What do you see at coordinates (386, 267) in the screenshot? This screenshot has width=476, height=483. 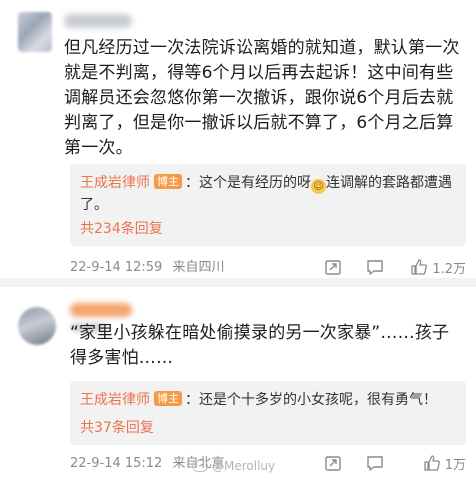 I see `comment-actions: 1.2万` at bounding box center [386, 267].